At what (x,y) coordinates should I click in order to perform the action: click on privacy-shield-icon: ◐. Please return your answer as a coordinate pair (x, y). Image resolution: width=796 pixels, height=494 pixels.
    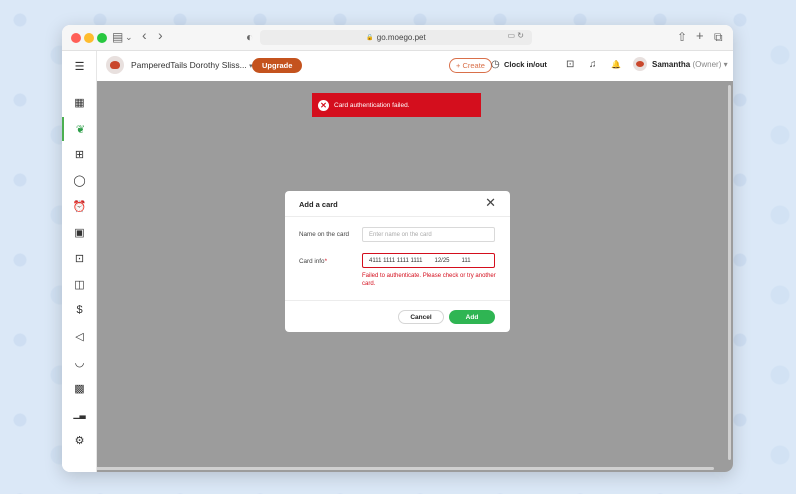
    Looking at the image, I should click on (249, 37).